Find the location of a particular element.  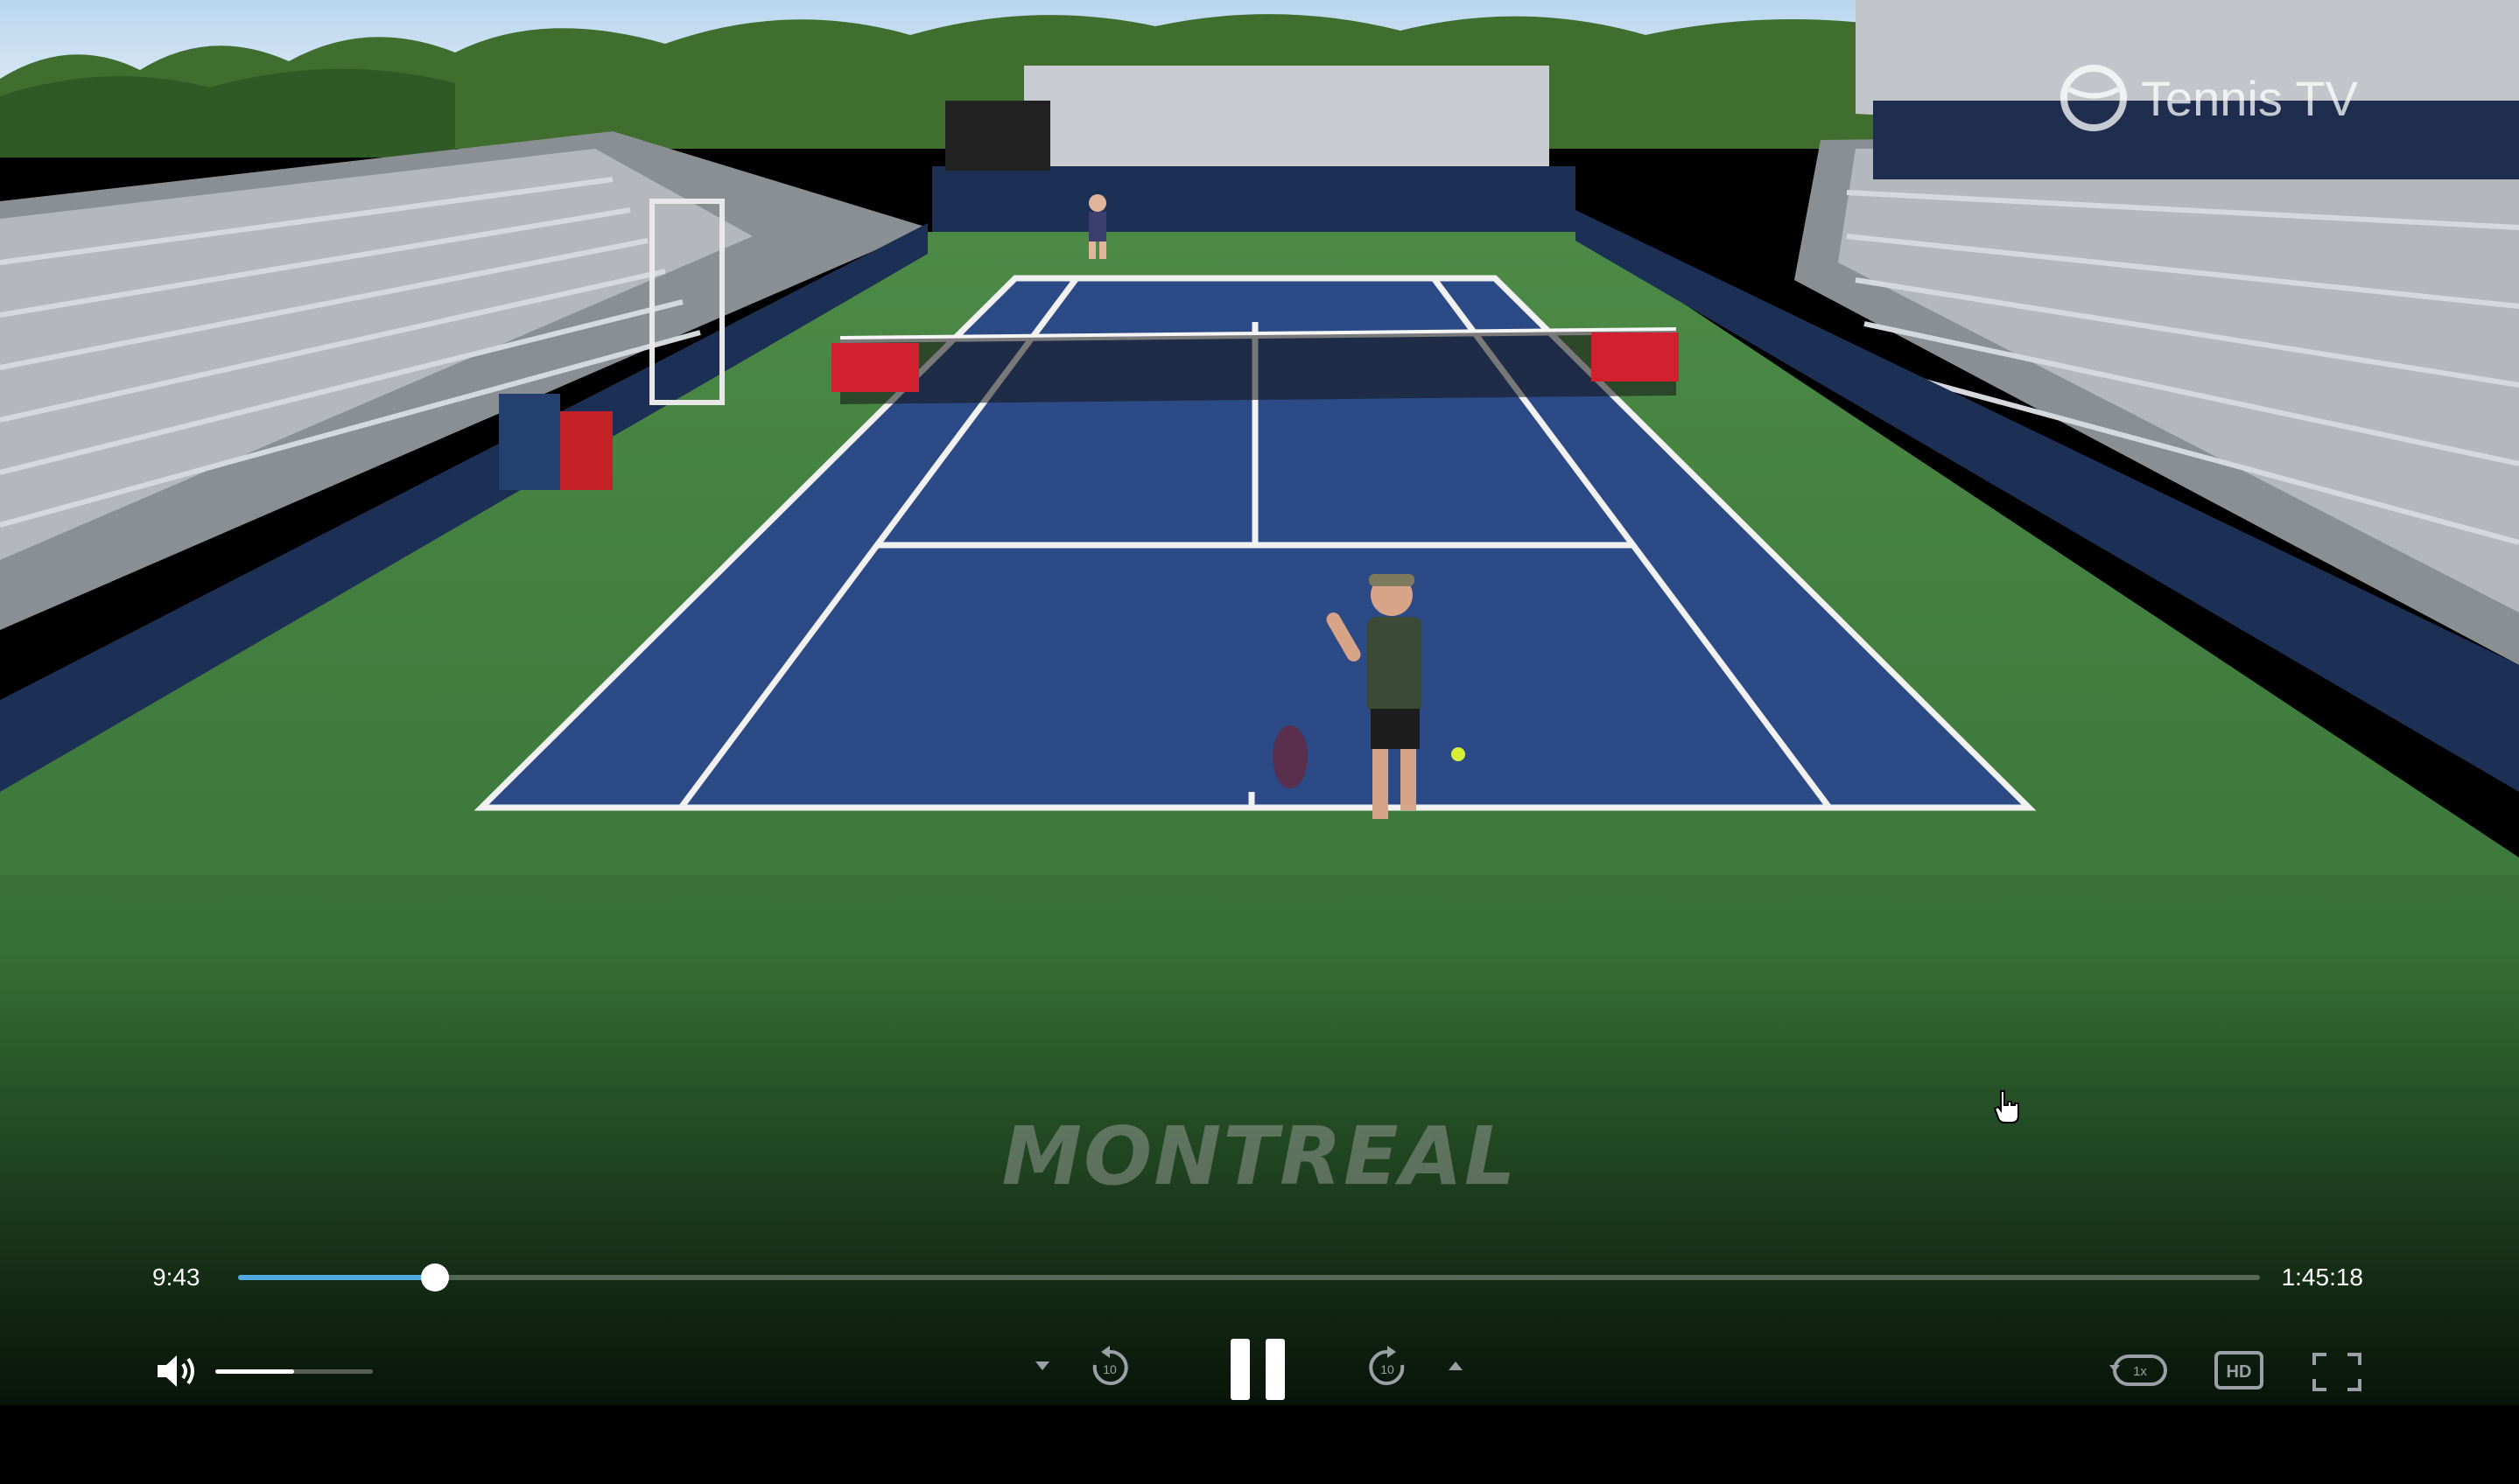

seek-progress is located at coordinates (337, 1277).